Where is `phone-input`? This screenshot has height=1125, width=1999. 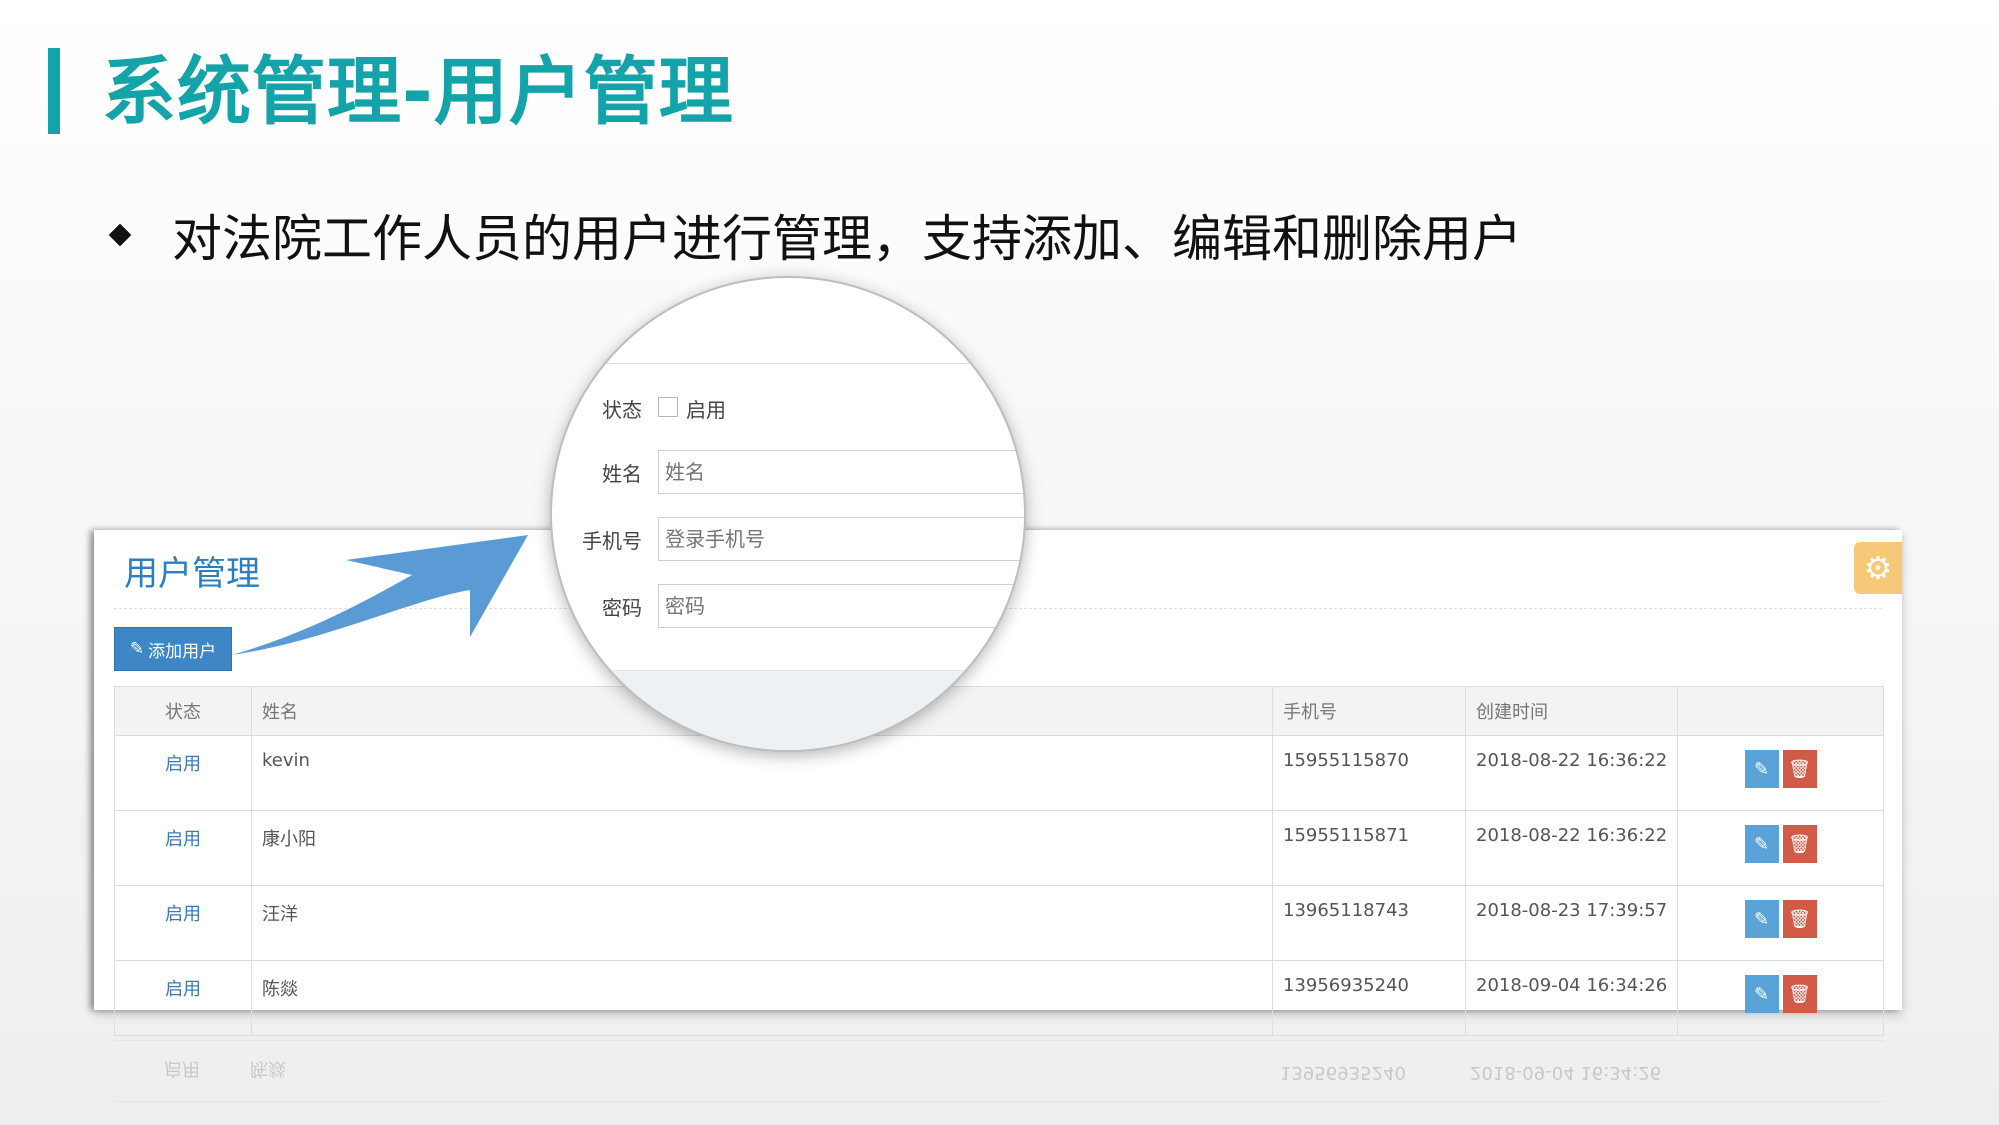
phone-input is located at coordinates (841, 539).